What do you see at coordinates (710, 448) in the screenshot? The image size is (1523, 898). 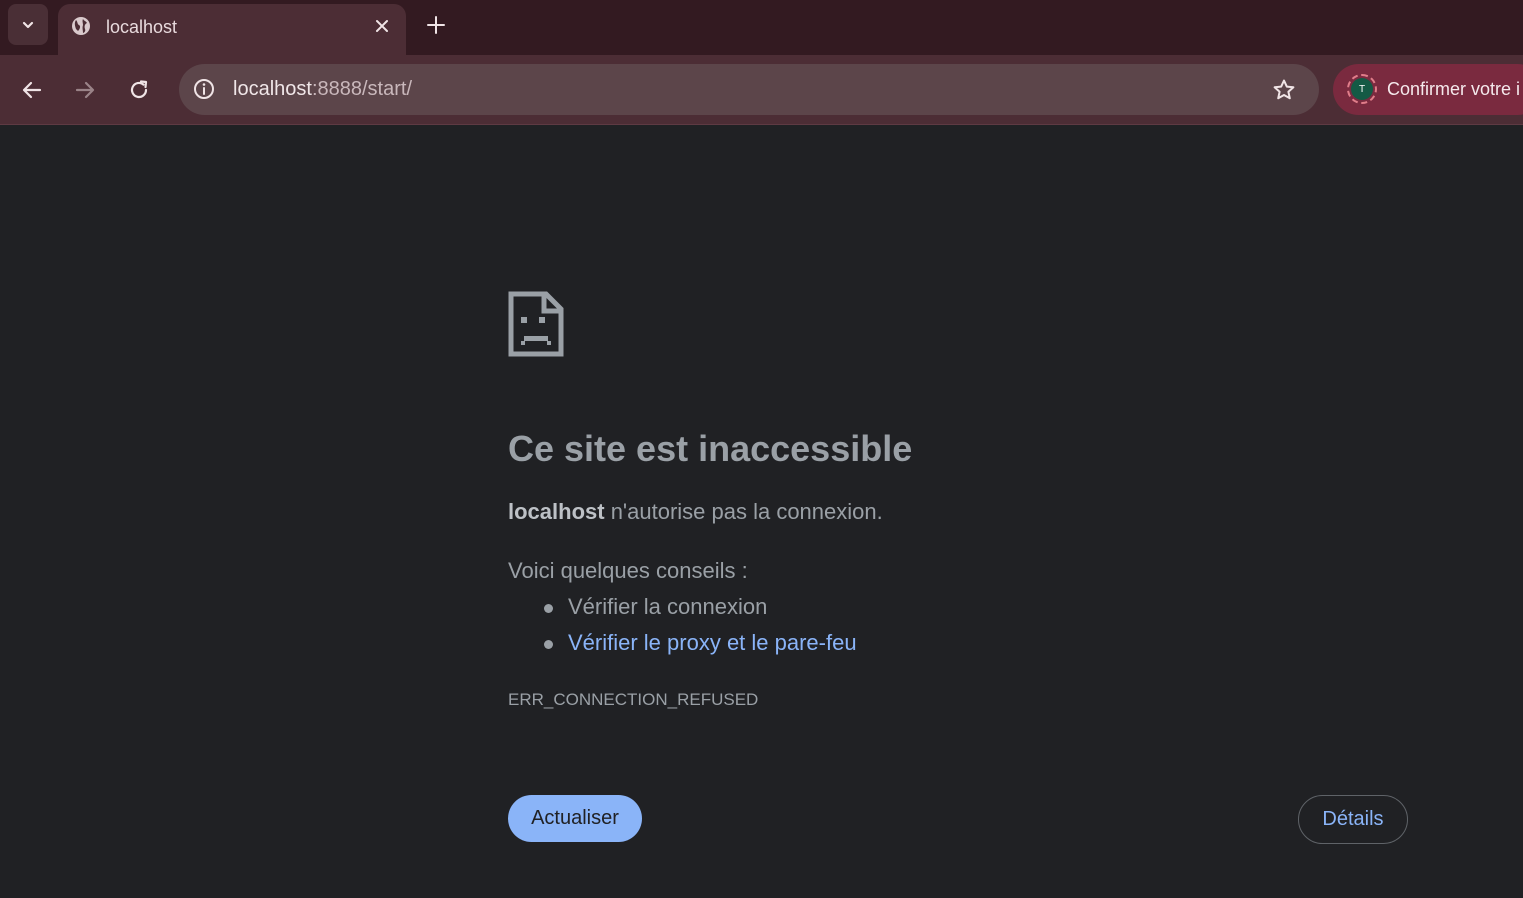 I see `page-title: Ce site est inaccessible` at bounding box center [710, 448].